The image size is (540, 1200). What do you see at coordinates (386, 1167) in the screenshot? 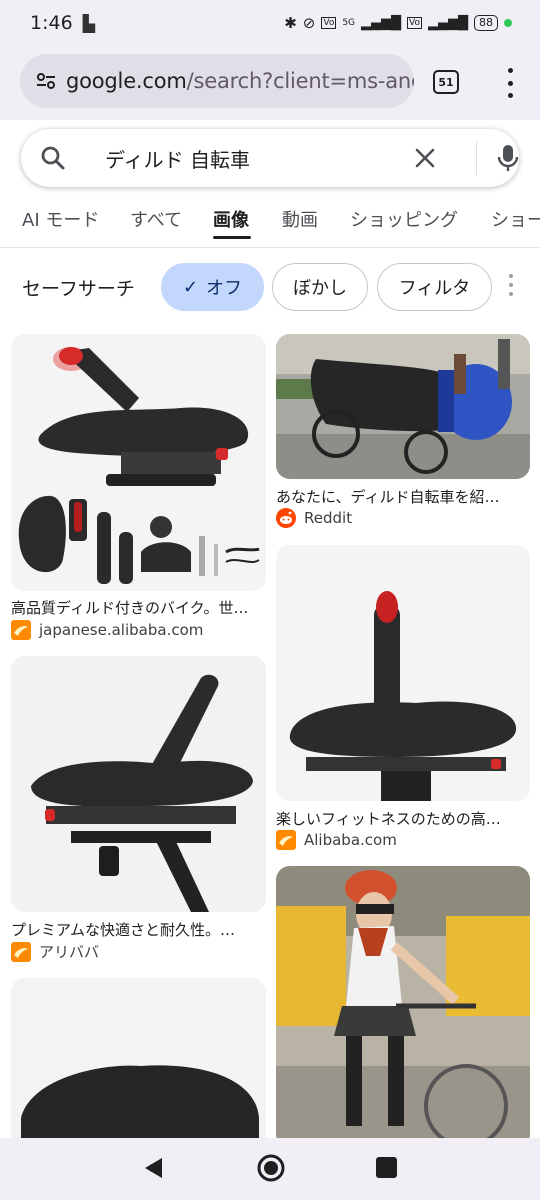
I see `recents-icon` at bounding box center [386, 1167].